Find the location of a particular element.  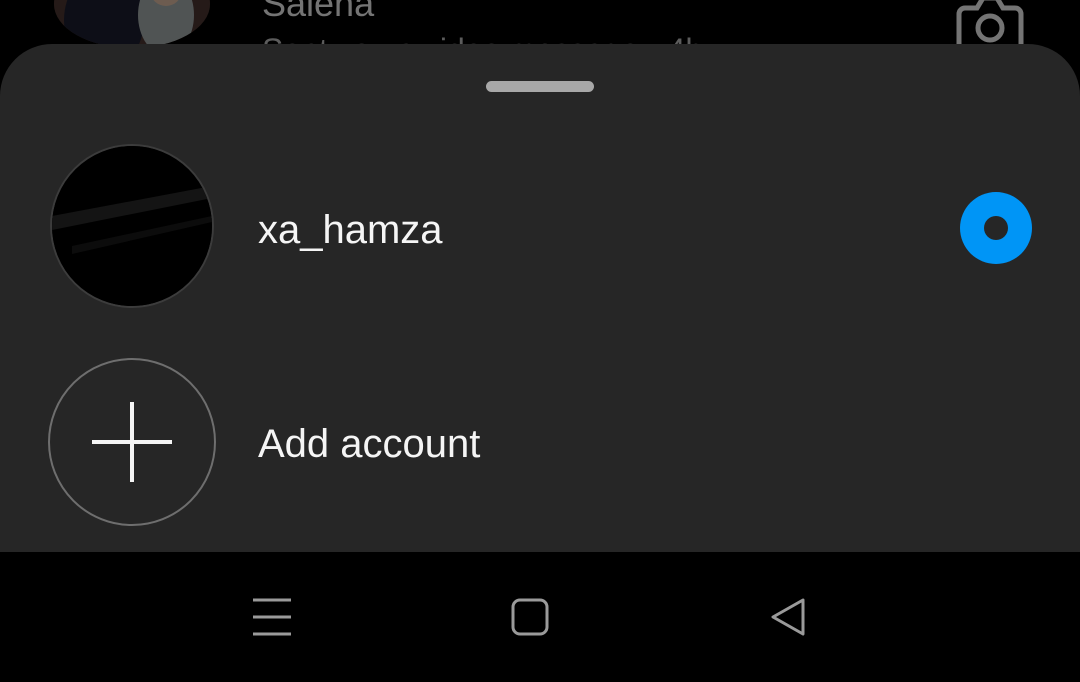

rounded-square-icon is located at coordinates (530, 617).